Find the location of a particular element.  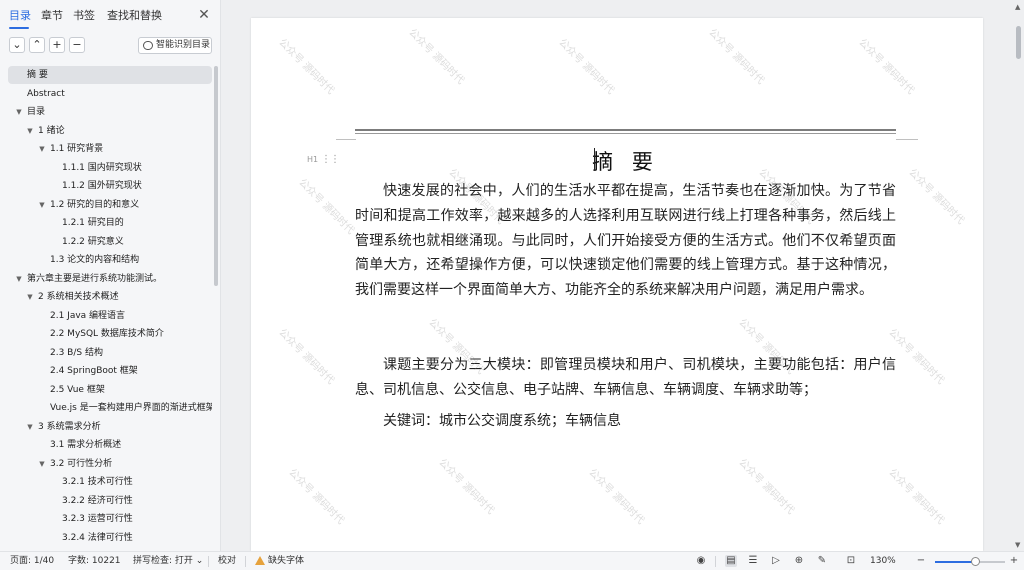

header-rule is located at coordinates (625, 130).